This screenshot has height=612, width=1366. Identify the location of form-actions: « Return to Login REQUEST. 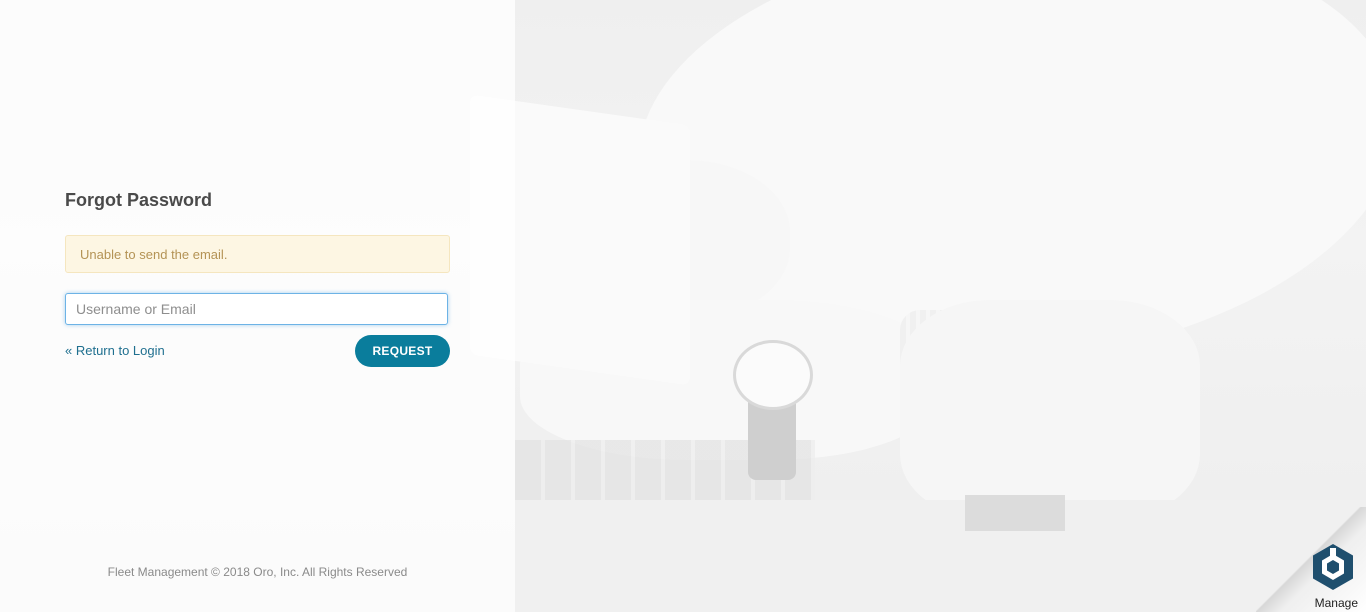
(257, 352).